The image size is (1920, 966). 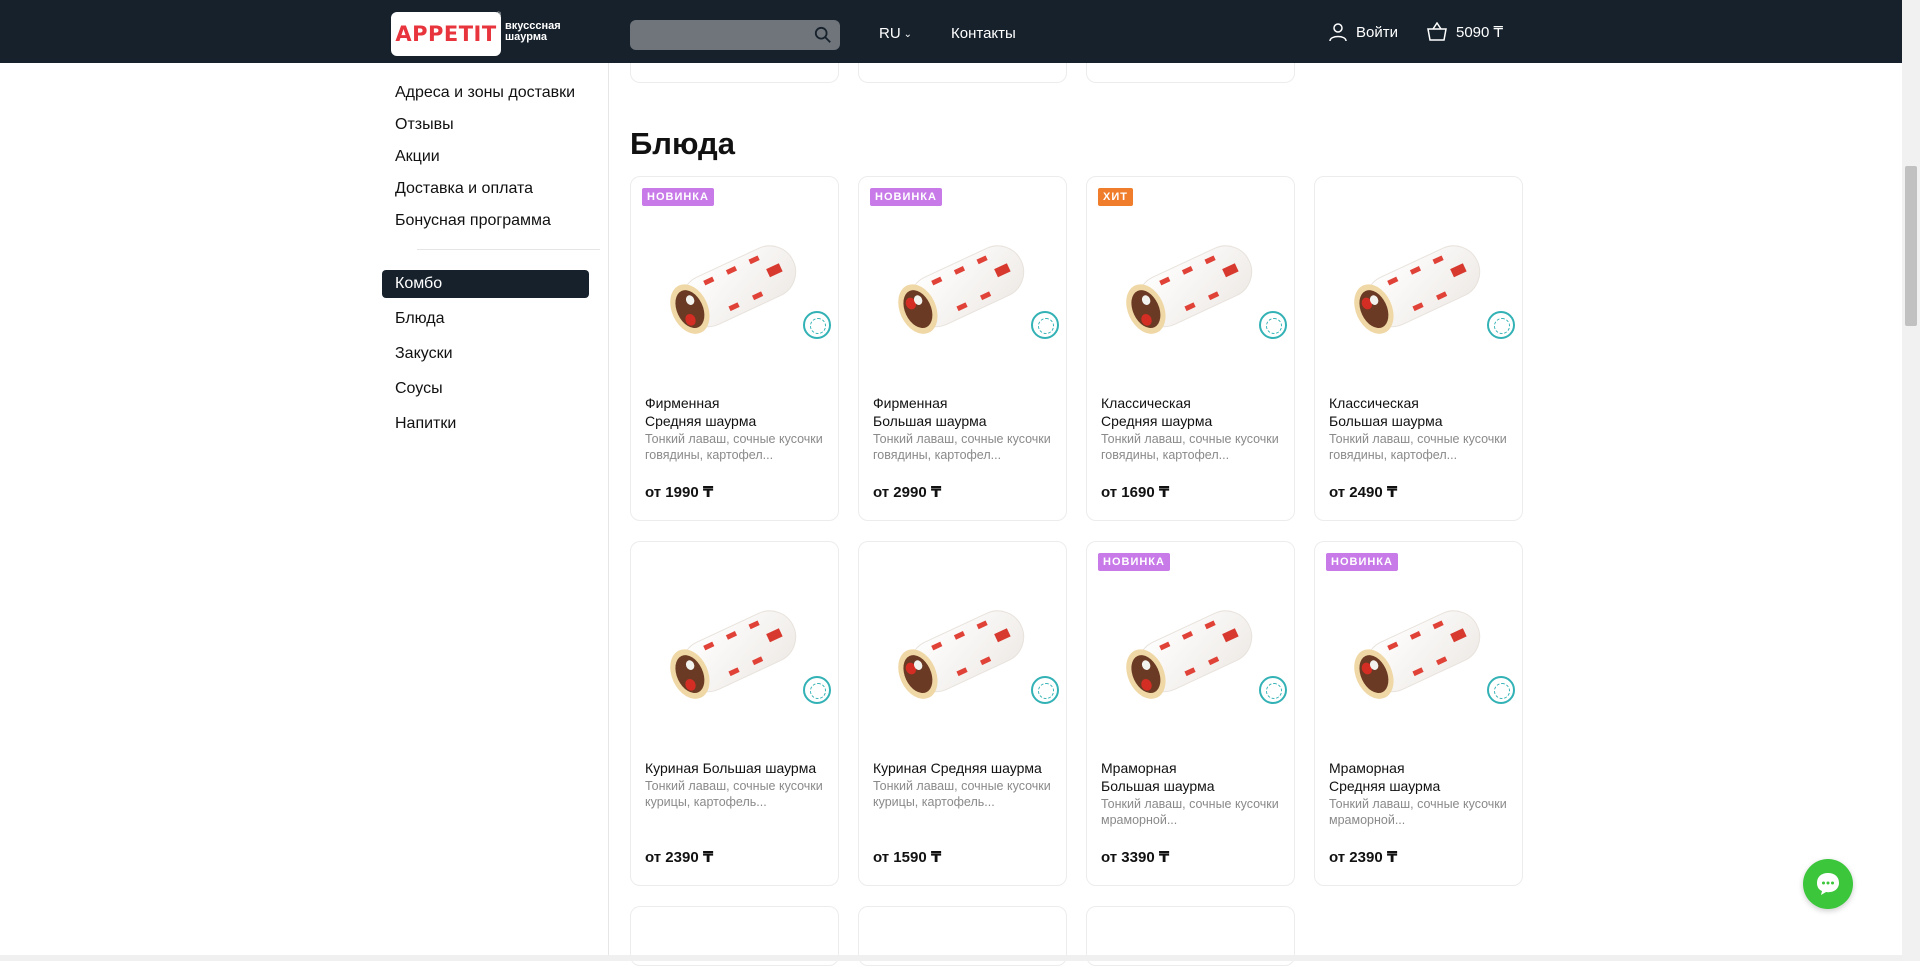 I want to click on section-title: Блюда, so click(x=682, y=143).